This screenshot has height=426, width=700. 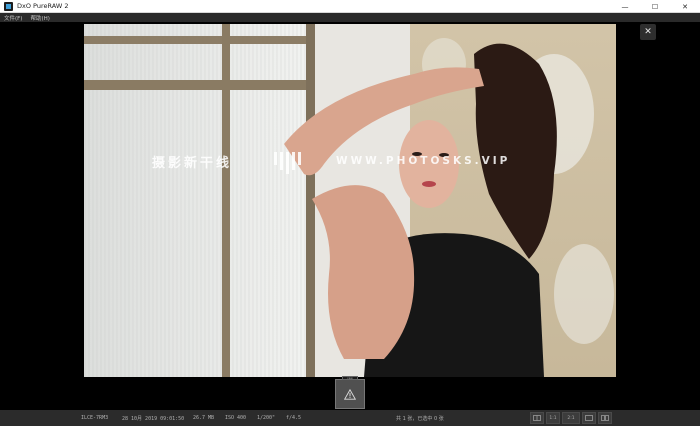 What do you see at coordinates (648, 32) in the screenshot?
I see `close-viewer-button: ✕` at bounding box center [648, 32].